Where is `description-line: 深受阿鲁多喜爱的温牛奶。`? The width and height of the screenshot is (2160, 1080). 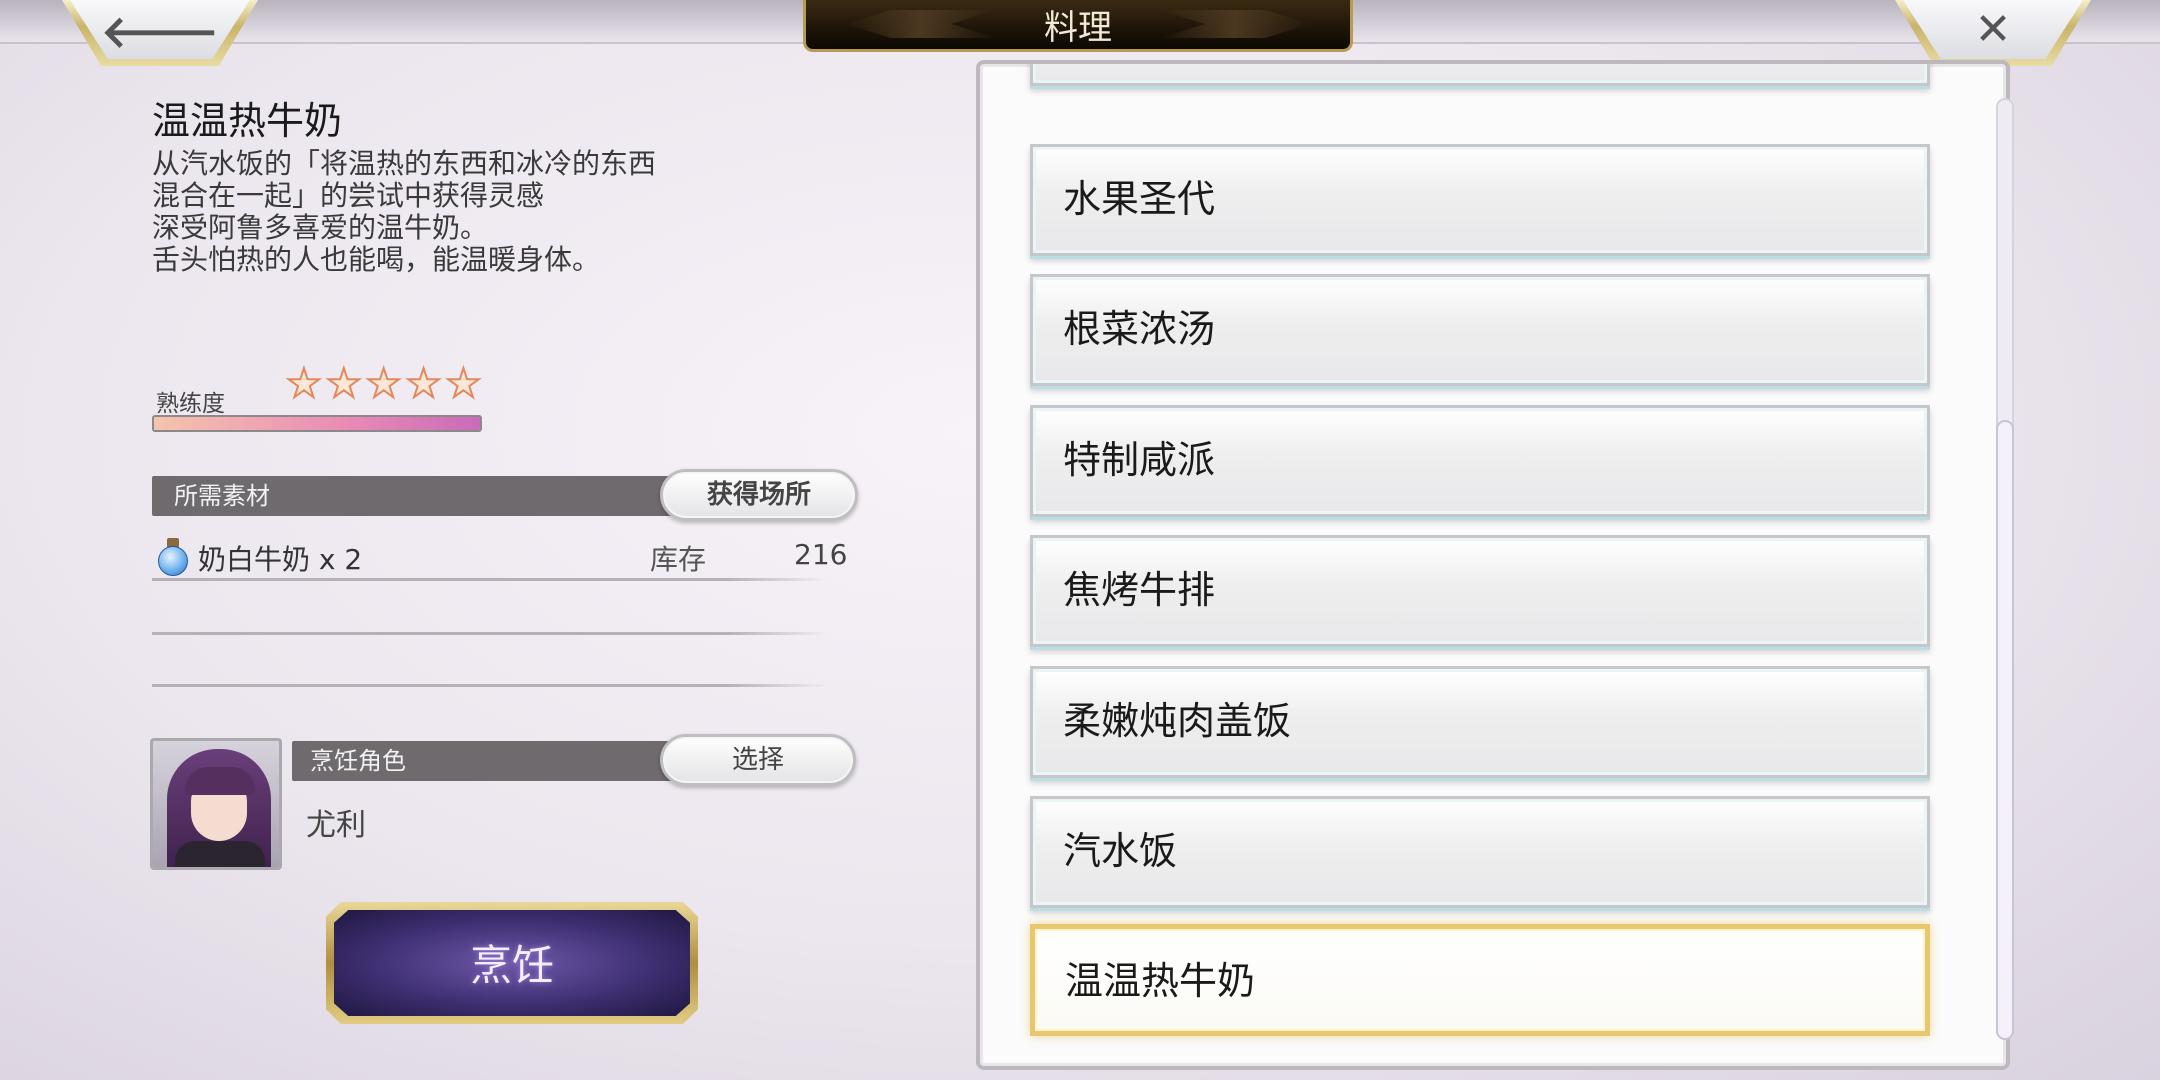 description-line: 深受阿鲁多喜爱的温牛奶。 is located at coordinates (320, 227).